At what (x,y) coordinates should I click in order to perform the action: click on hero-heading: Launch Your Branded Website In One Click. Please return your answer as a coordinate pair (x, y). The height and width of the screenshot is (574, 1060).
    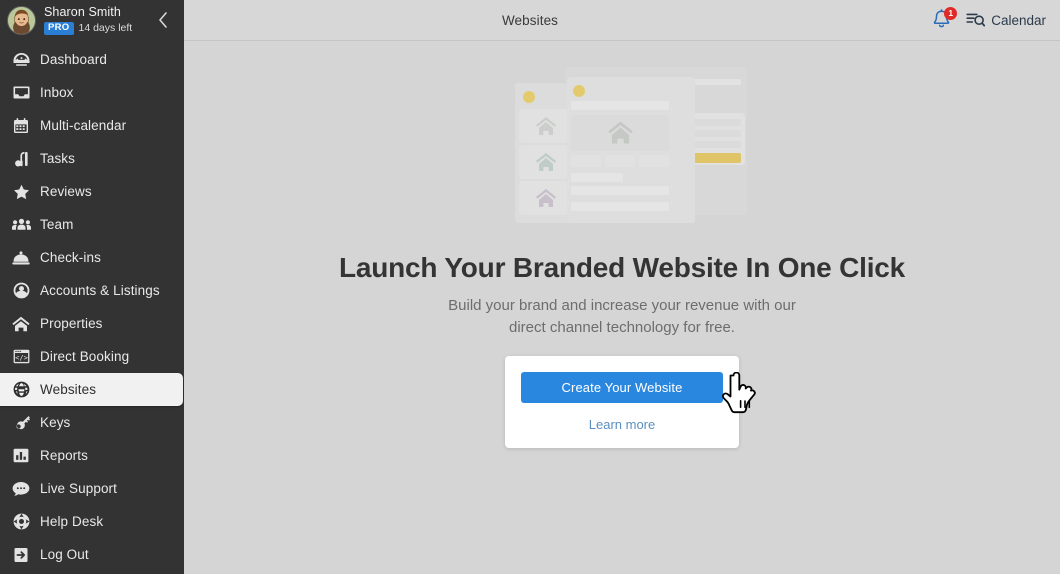
    Looking at the image, I should click on (622, 267).